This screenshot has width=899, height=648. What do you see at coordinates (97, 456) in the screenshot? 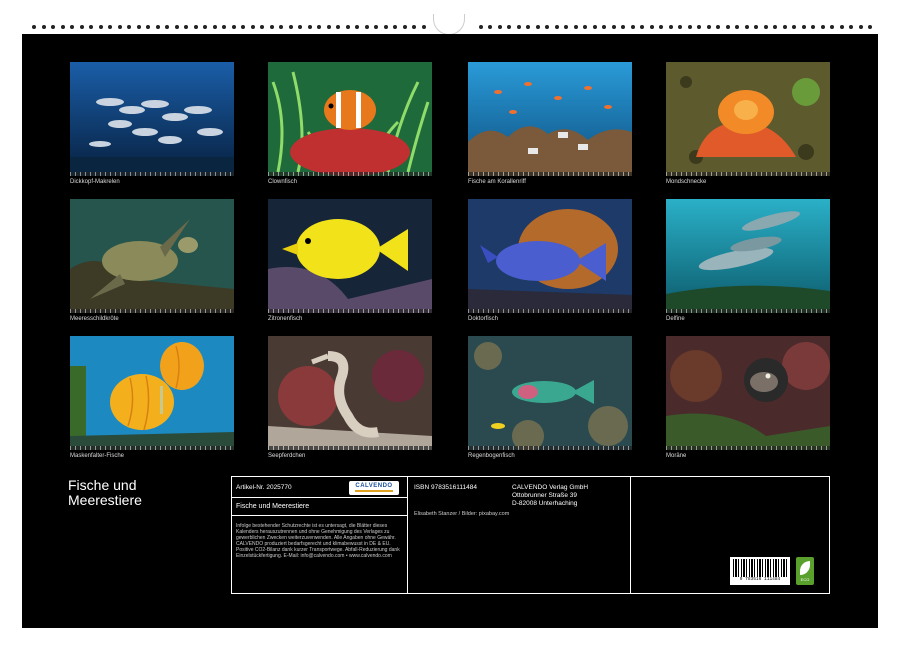
I see `tile-caption: Maskenfalter-Fische` at bounding box center [97, 456].